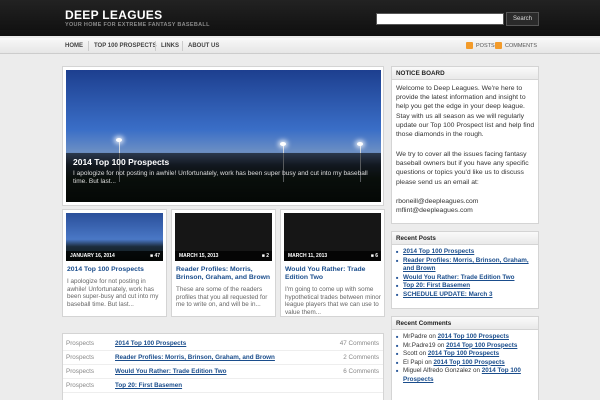 The height and width of the screenshot is (400, 600). I want to click on posts-feed-link: POSTS, so click(485, 46).